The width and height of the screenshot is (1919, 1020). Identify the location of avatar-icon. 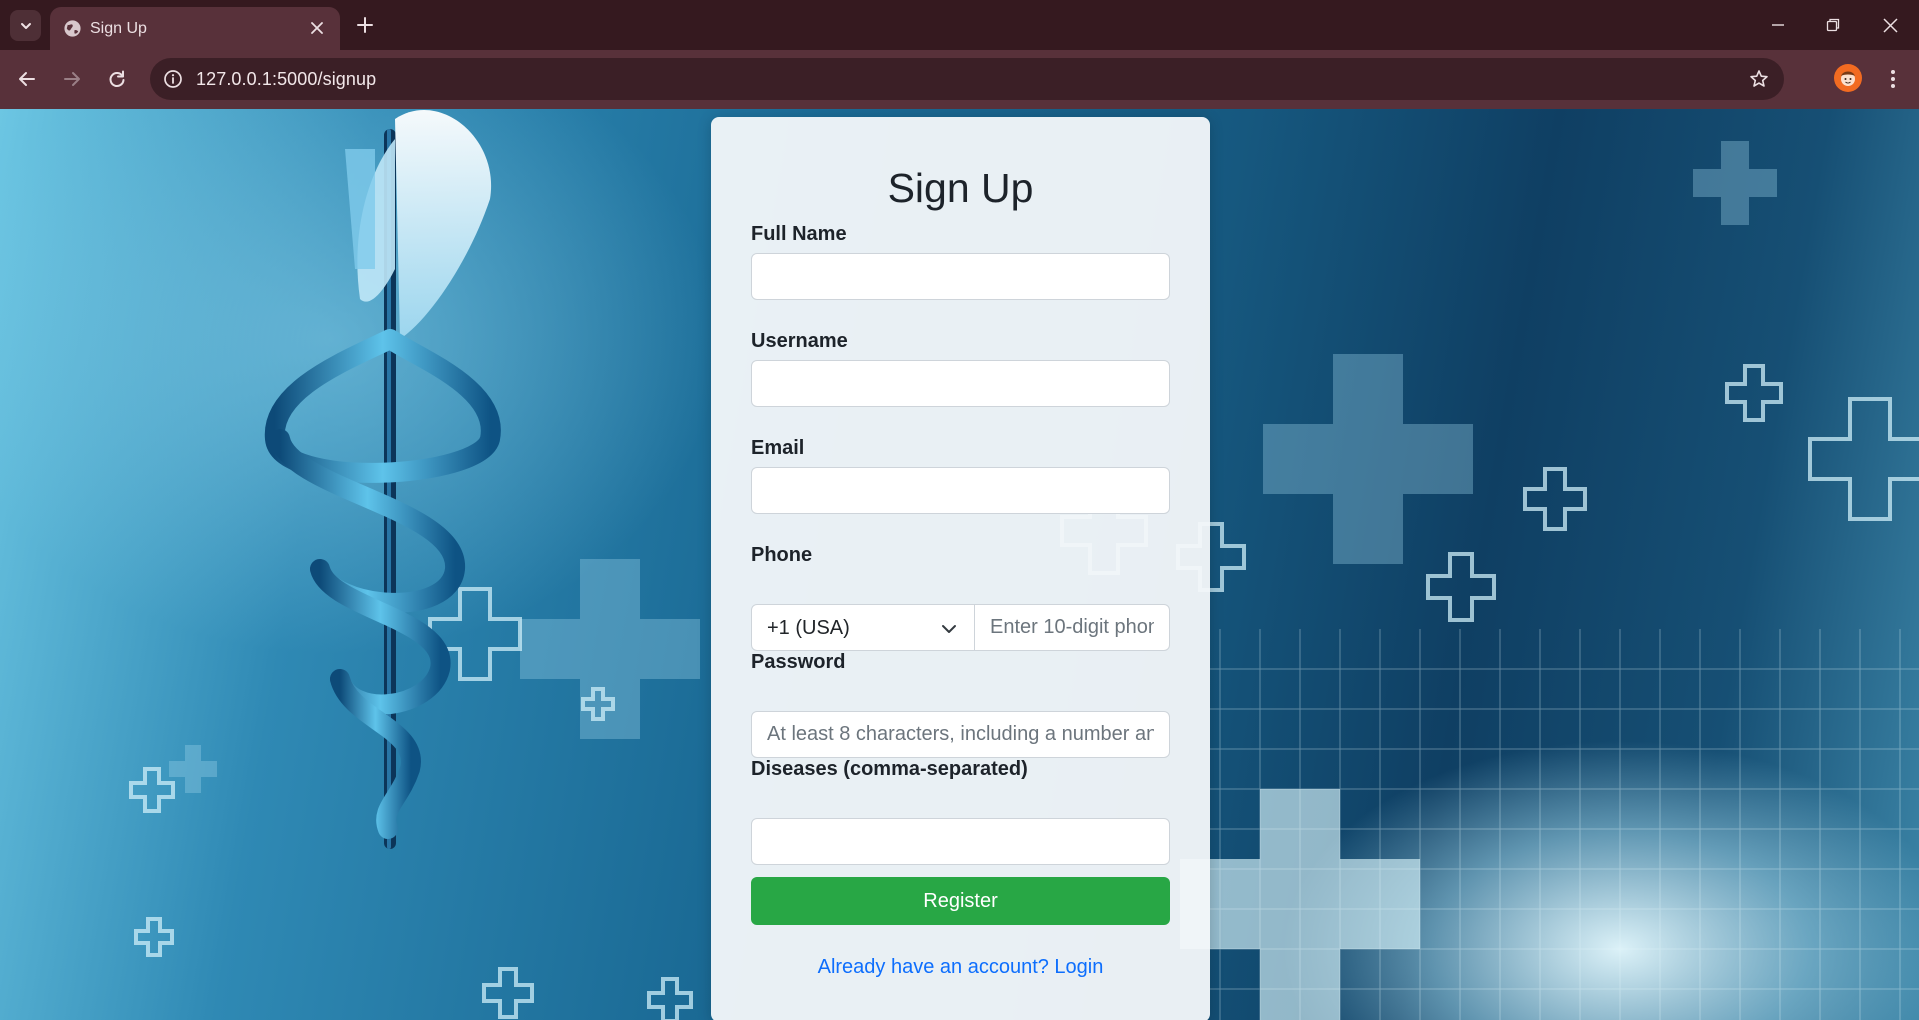
(1848, 78).